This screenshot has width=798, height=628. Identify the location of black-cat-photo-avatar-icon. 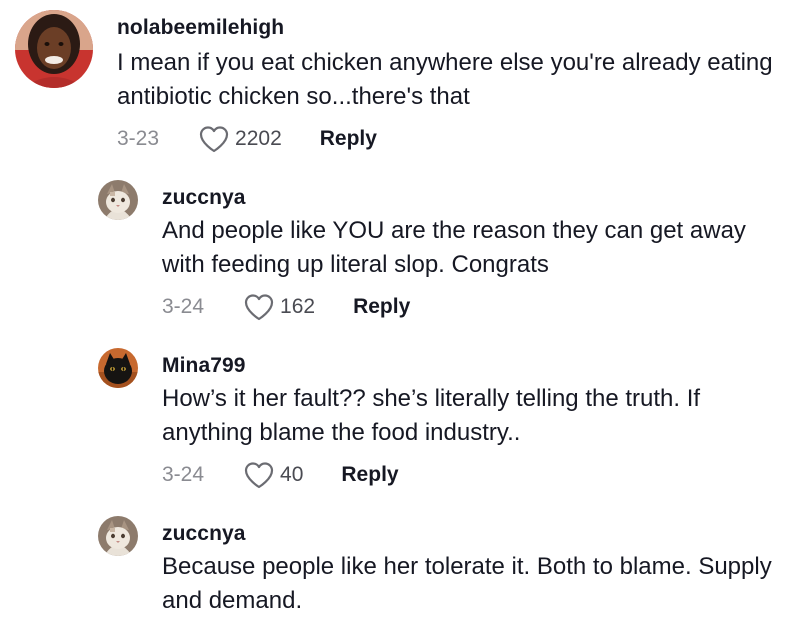
(118, 368).